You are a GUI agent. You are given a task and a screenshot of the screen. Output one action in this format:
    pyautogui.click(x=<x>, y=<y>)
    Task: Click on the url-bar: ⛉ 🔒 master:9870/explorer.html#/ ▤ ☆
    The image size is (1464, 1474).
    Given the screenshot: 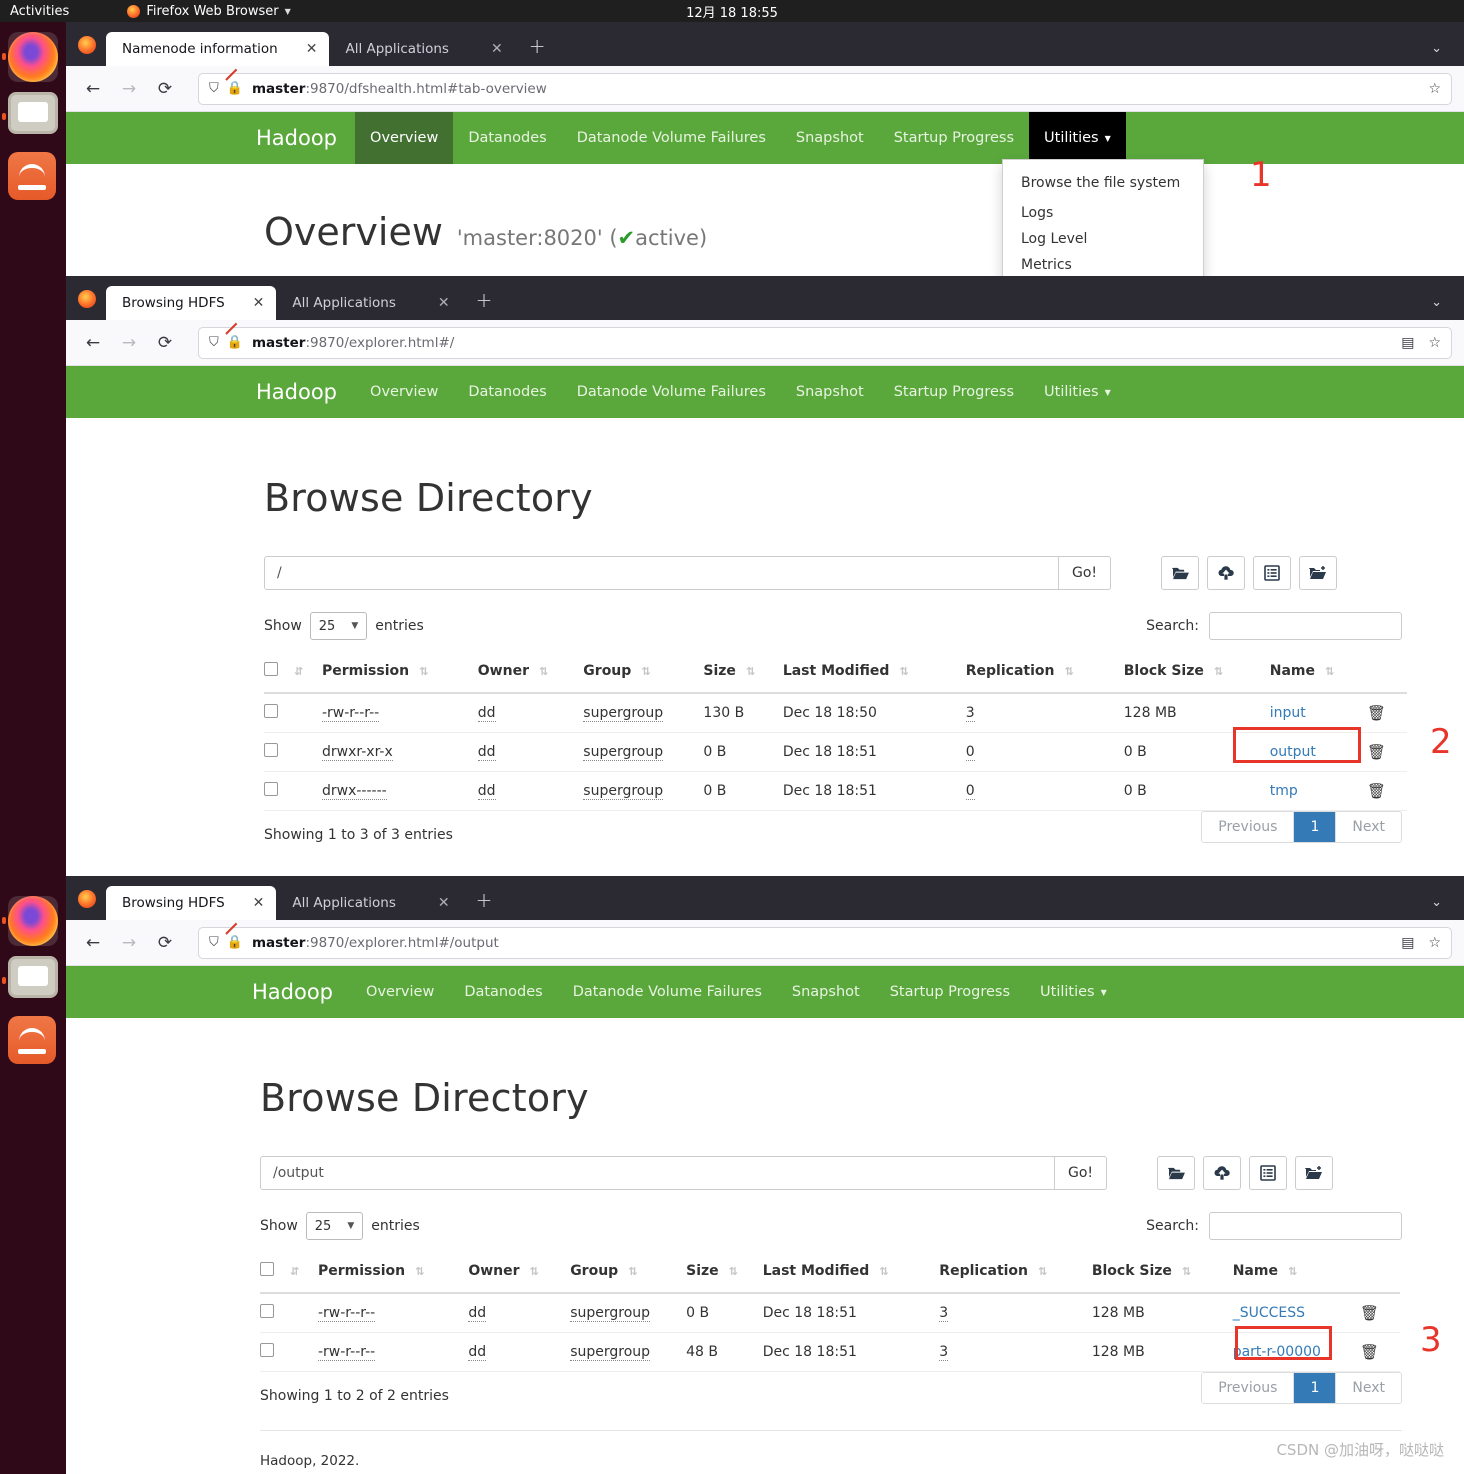 What is the action you would take?
    pyautogui.click(x=825, y=340)
    